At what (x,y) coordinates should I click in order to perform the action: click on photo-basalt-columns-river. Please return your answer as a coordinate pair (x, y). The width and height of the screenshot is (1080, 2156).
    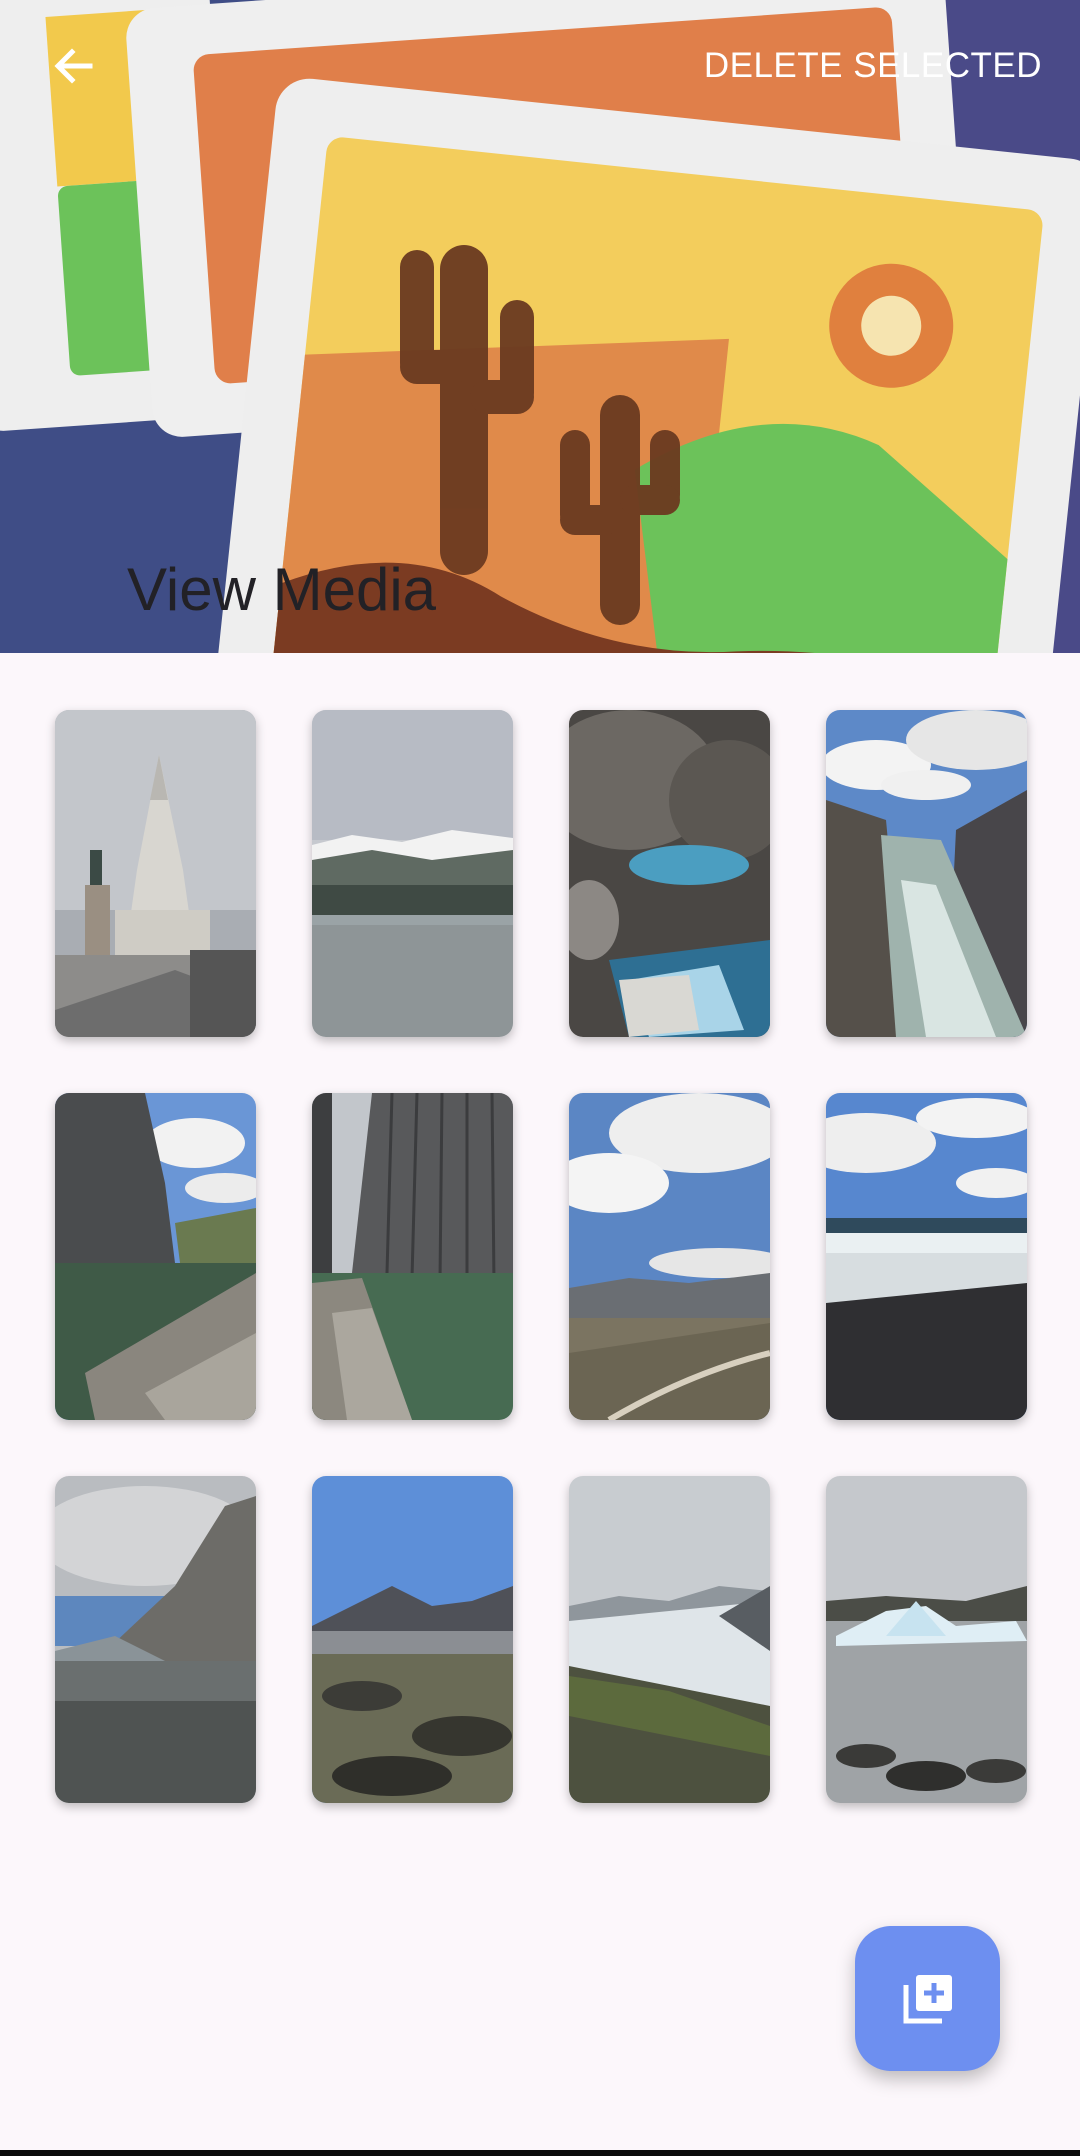
    Looking at the image, I should click on (412, 1256).